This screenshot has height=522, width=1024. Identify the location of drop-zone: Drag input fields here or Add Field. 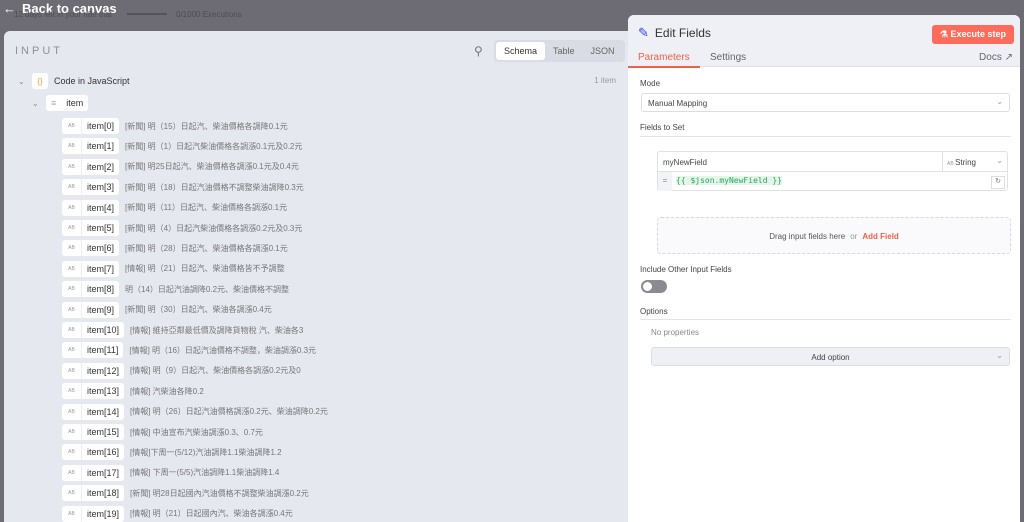
(834, 235).